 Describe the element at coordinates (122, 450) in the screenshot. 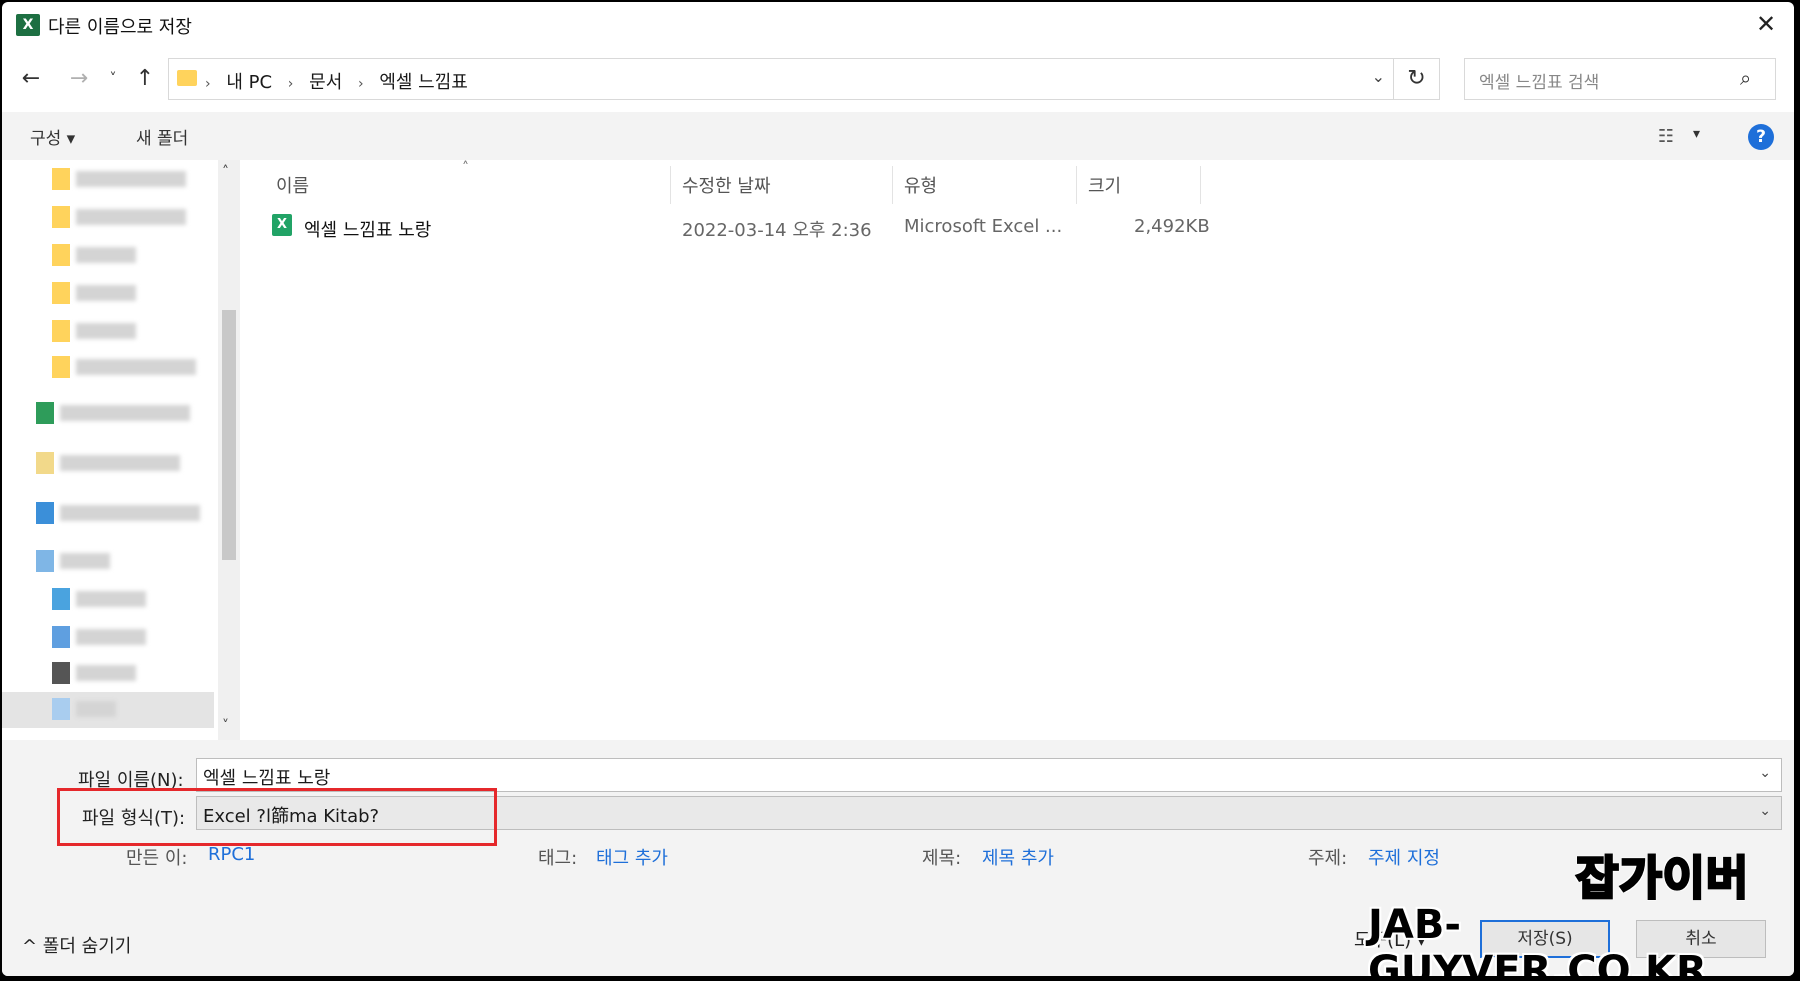

I see `navigation-pane` at that location.